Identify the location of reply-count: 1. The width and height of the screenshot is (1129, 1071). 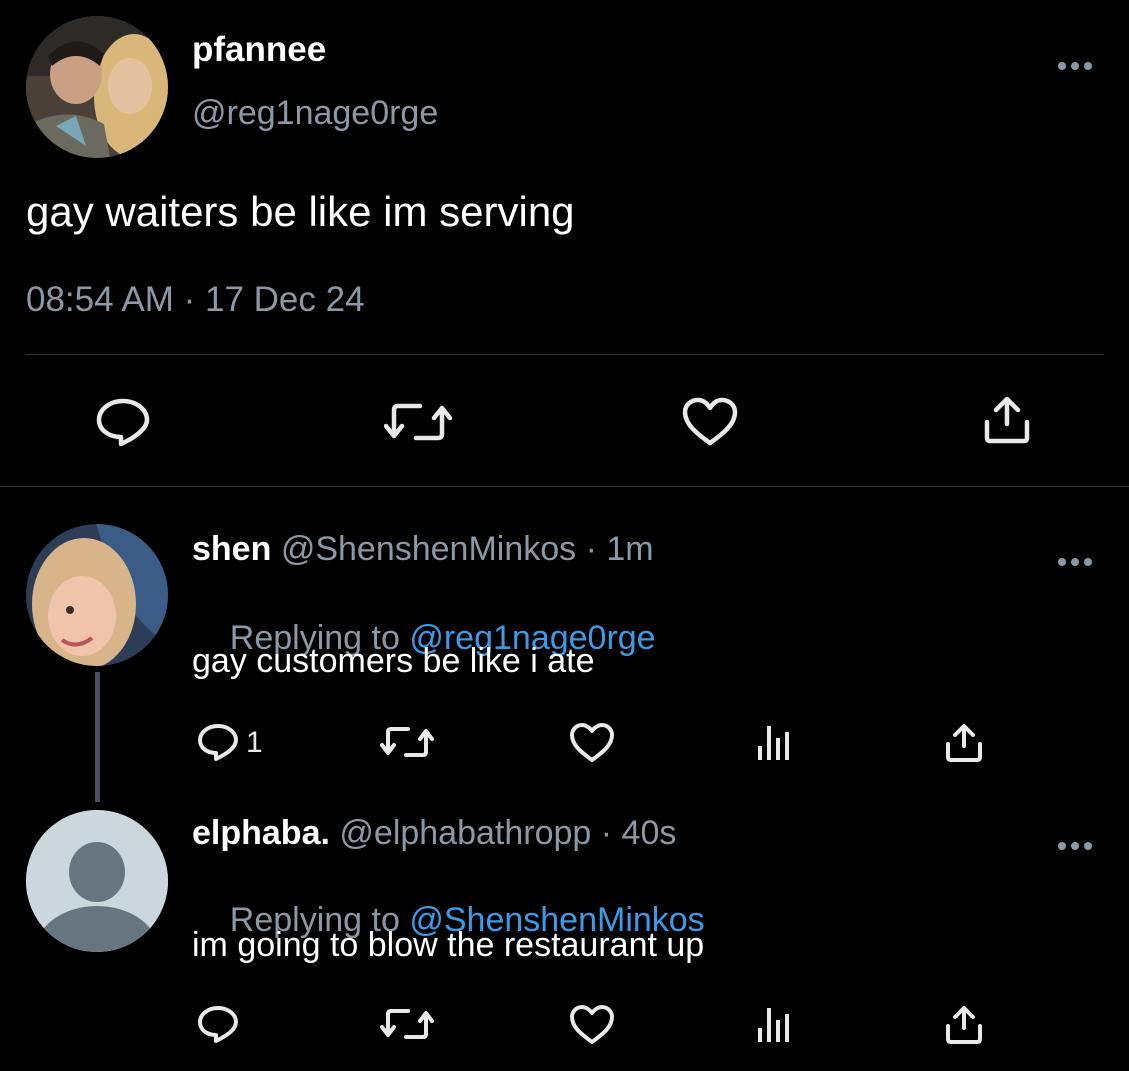
(254, 742).